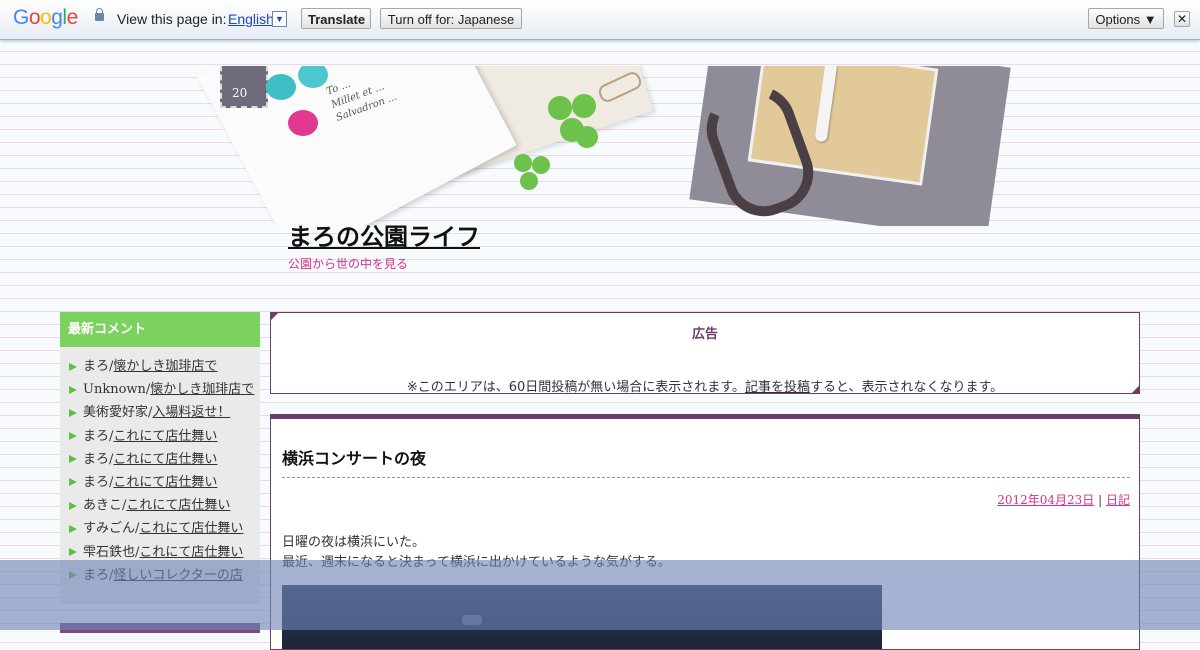  I want to click on bottom-overlay, so click(600, 595).